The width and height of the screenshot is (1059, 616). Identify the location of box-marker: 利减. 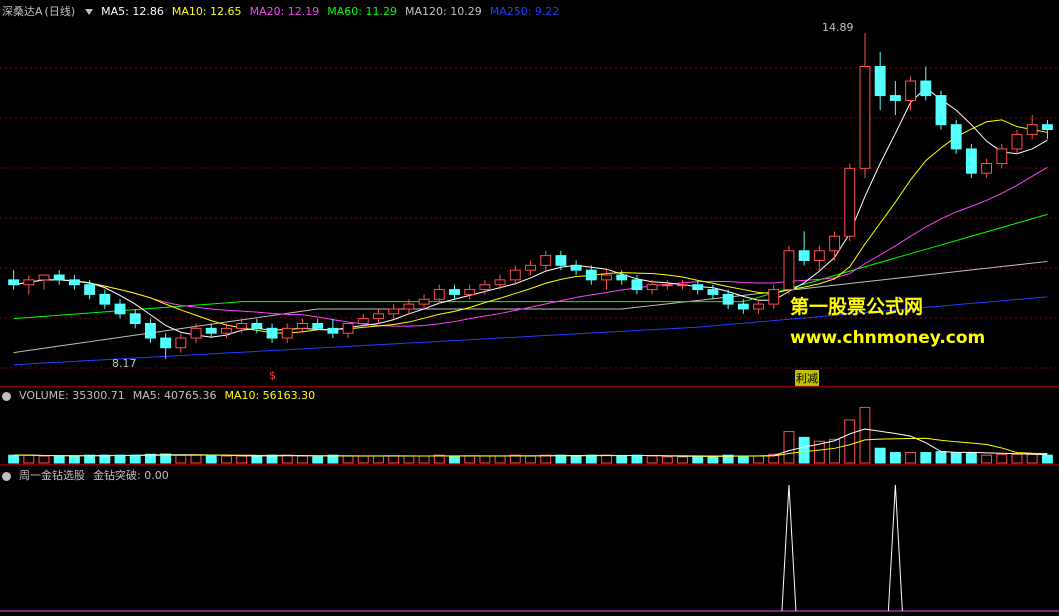
(807, 378).